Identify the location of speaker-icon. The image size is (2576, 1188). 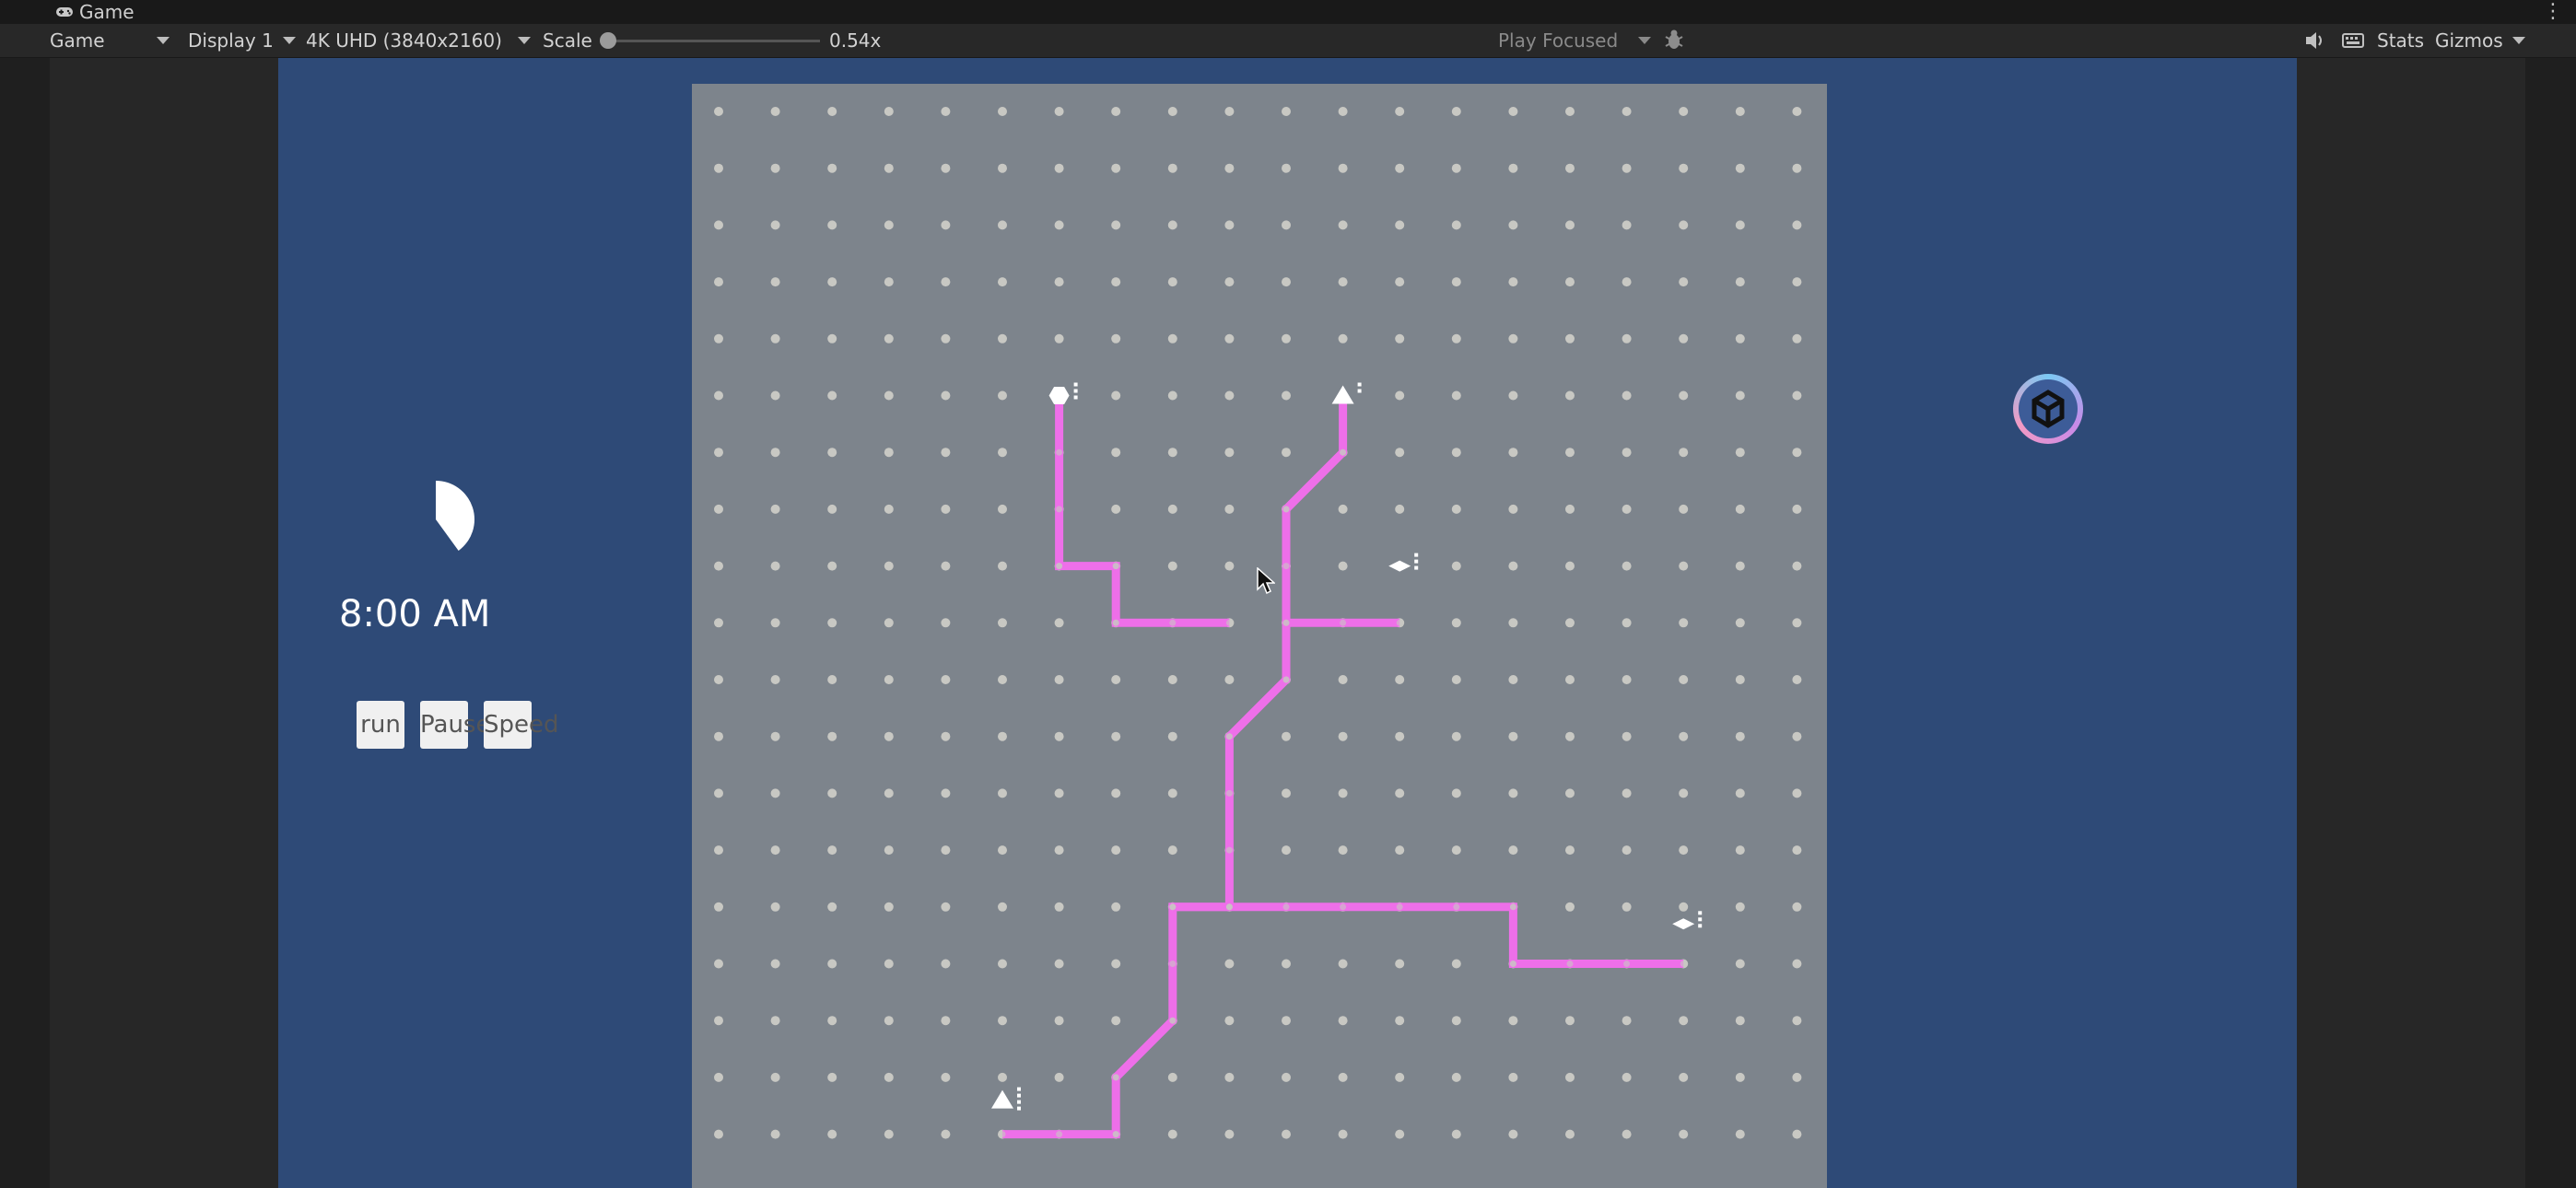
(2314, 40).